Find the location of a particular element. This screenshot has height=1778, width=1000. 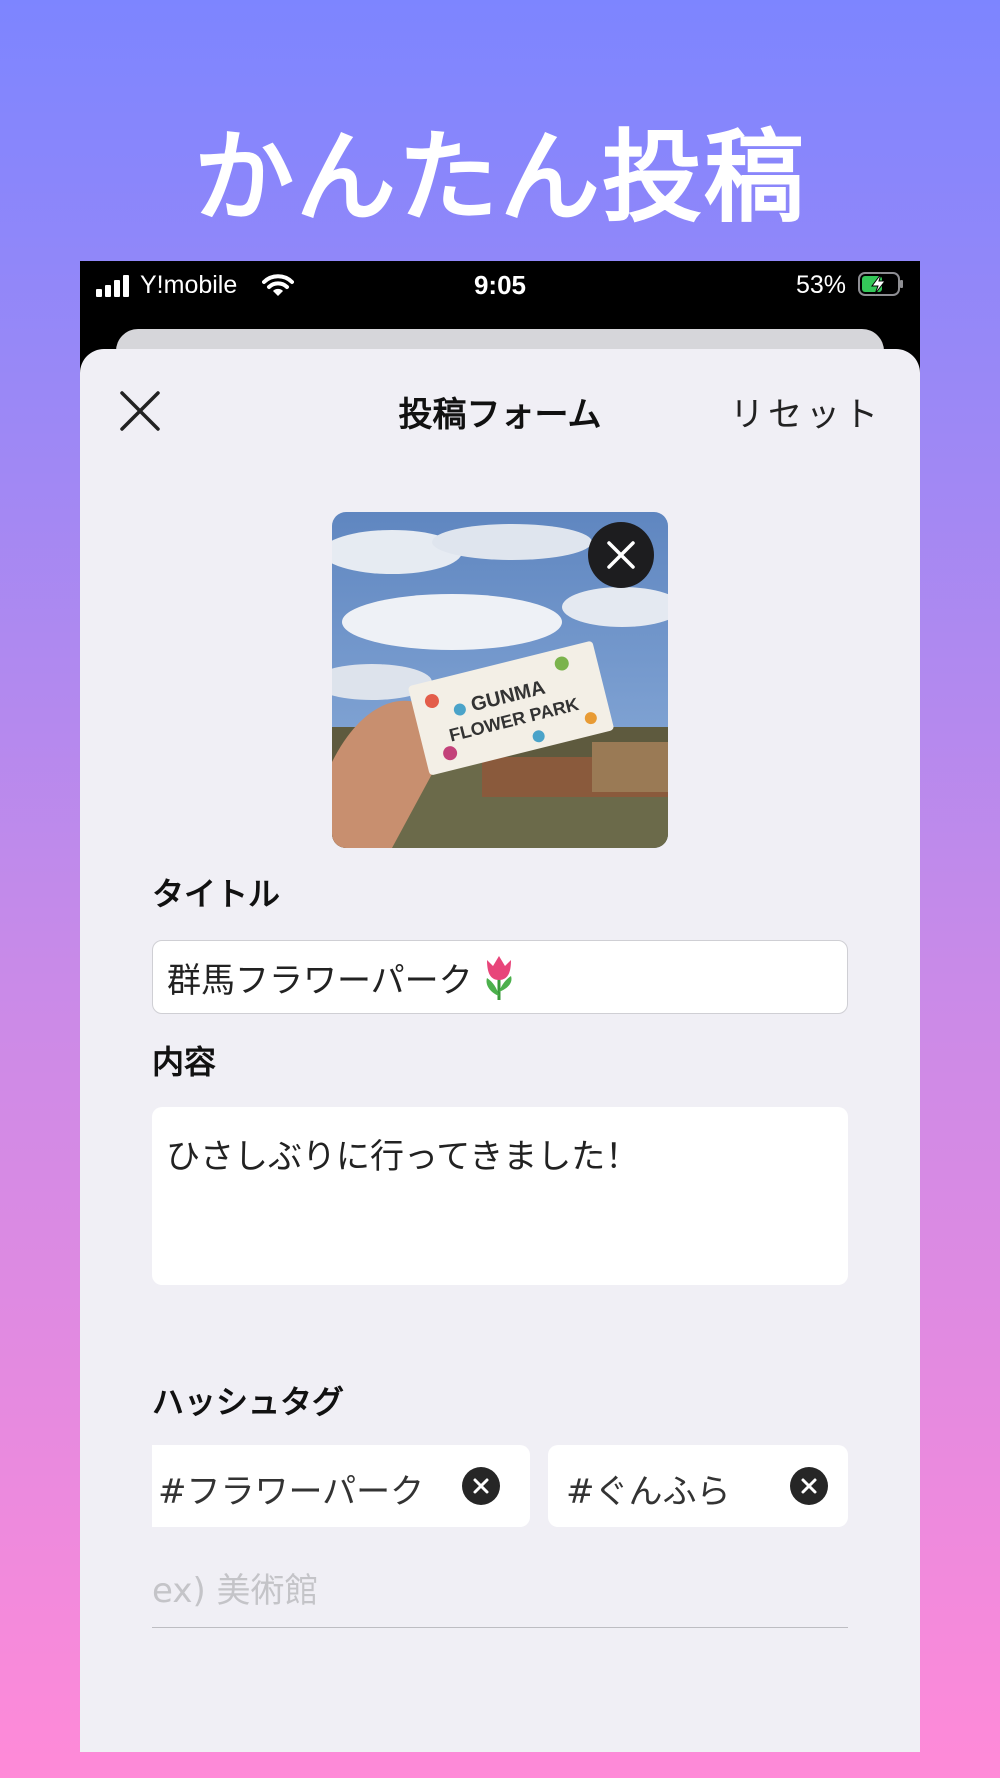

title-input-value: 群馬フラワーパーク is located at coordinates (320, 980).